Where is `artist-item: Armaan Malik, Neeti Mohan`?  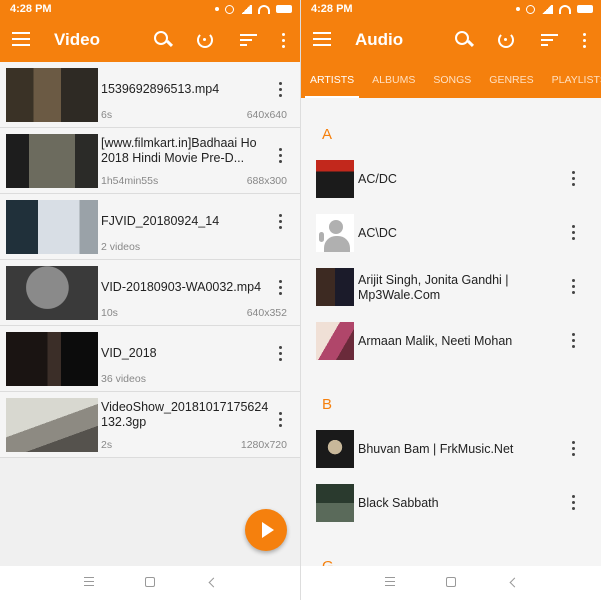 artist-item: Armaan Malik, Neeti Mohan is located at coordinates (451, 341).